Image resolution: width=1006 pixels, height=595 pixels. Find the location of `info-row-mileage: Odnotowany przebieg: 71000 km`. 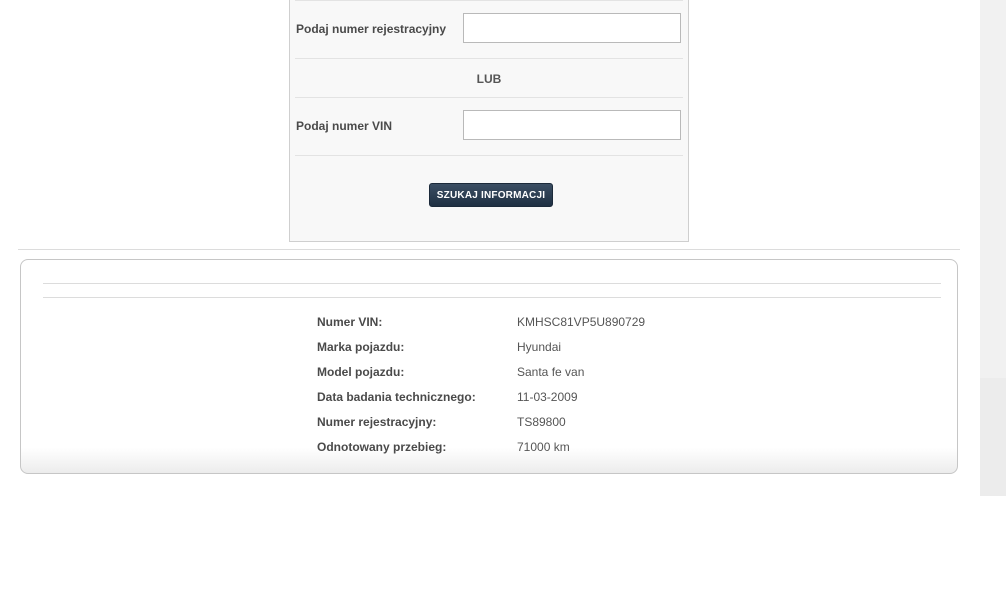

info-row-mileage: Odnotowany przebieg: 71000 km is located at coordinates (481, 446).